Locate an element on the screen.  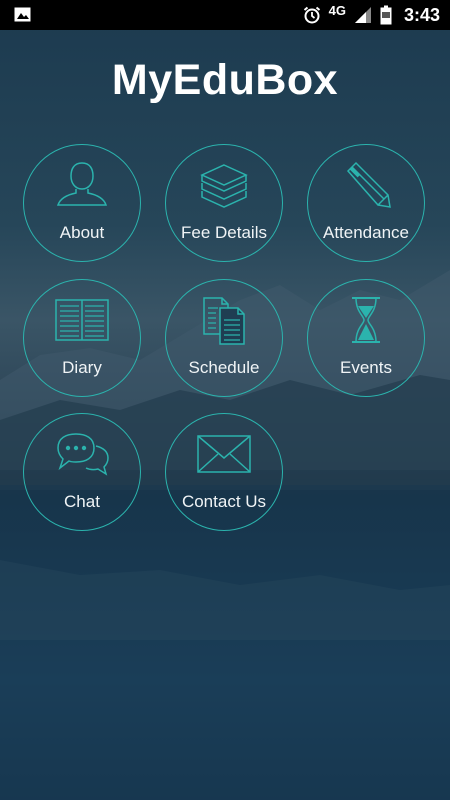
image-notification-icon is located at coordinates (22, 14).